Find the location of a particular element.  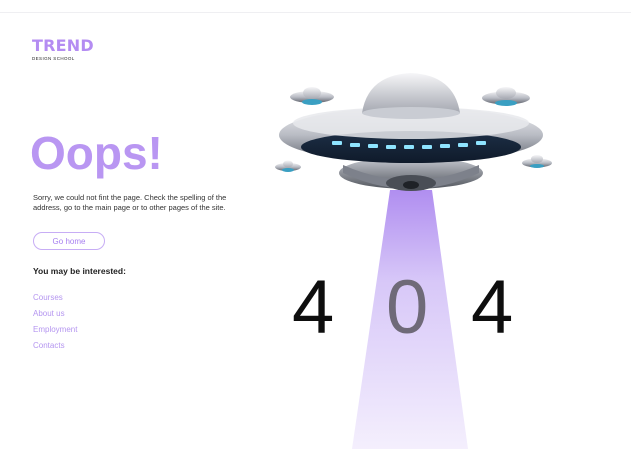

brand-logo: TREND DESIGN SCHOOL is located at coordinates (63, 49).